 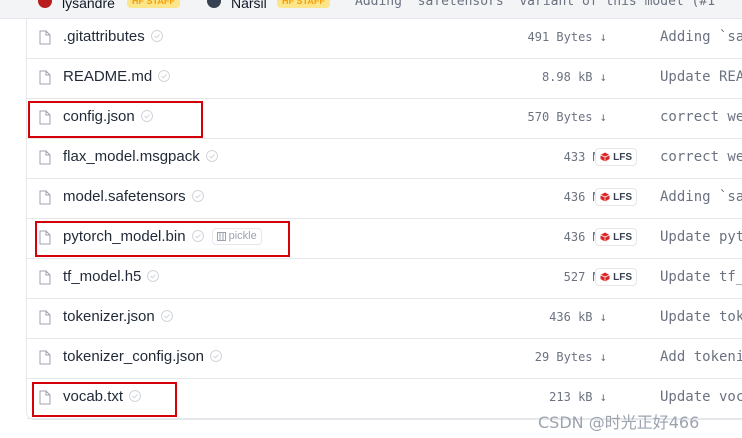 I want to click on commit-author: lysandre, so click(x=88, y=5).